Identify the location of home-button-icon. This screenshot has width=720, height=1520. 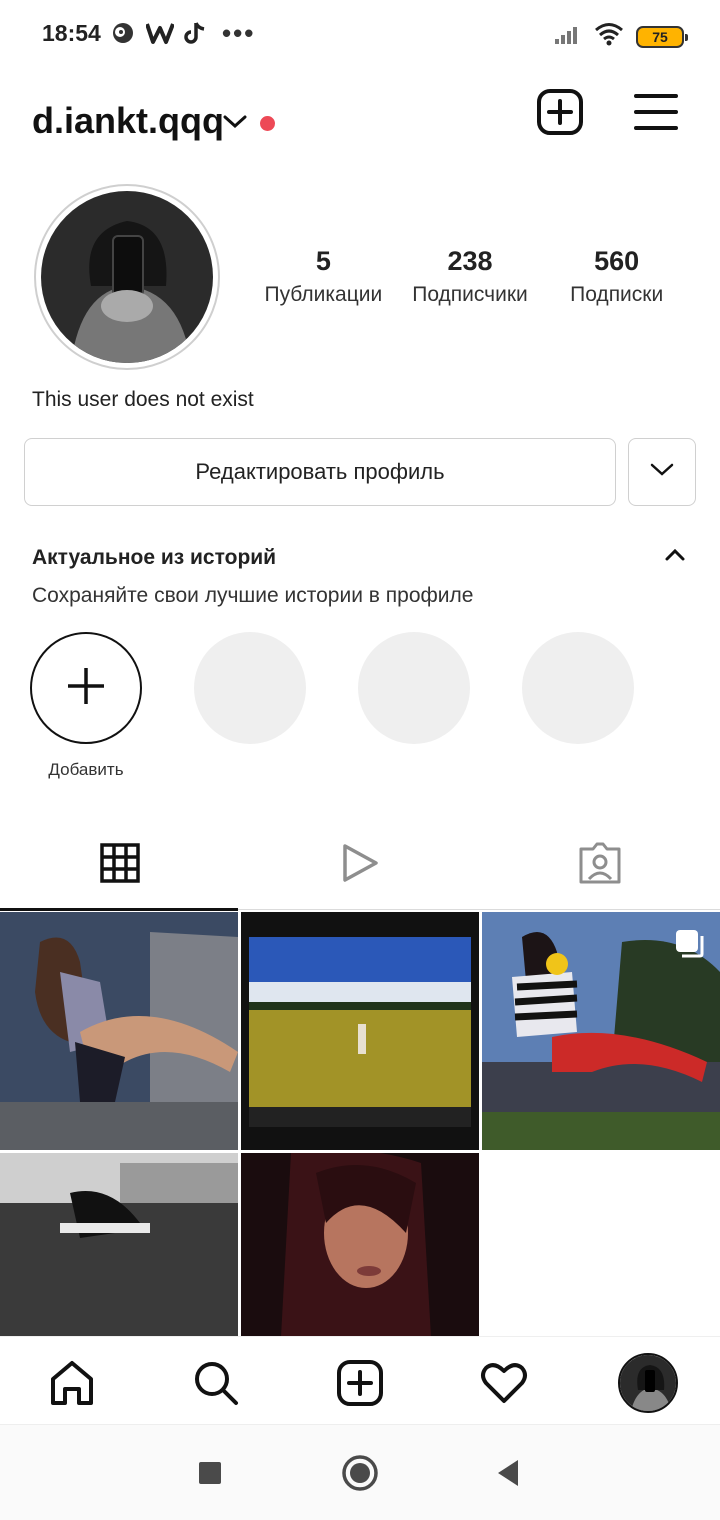
(360, 1473).